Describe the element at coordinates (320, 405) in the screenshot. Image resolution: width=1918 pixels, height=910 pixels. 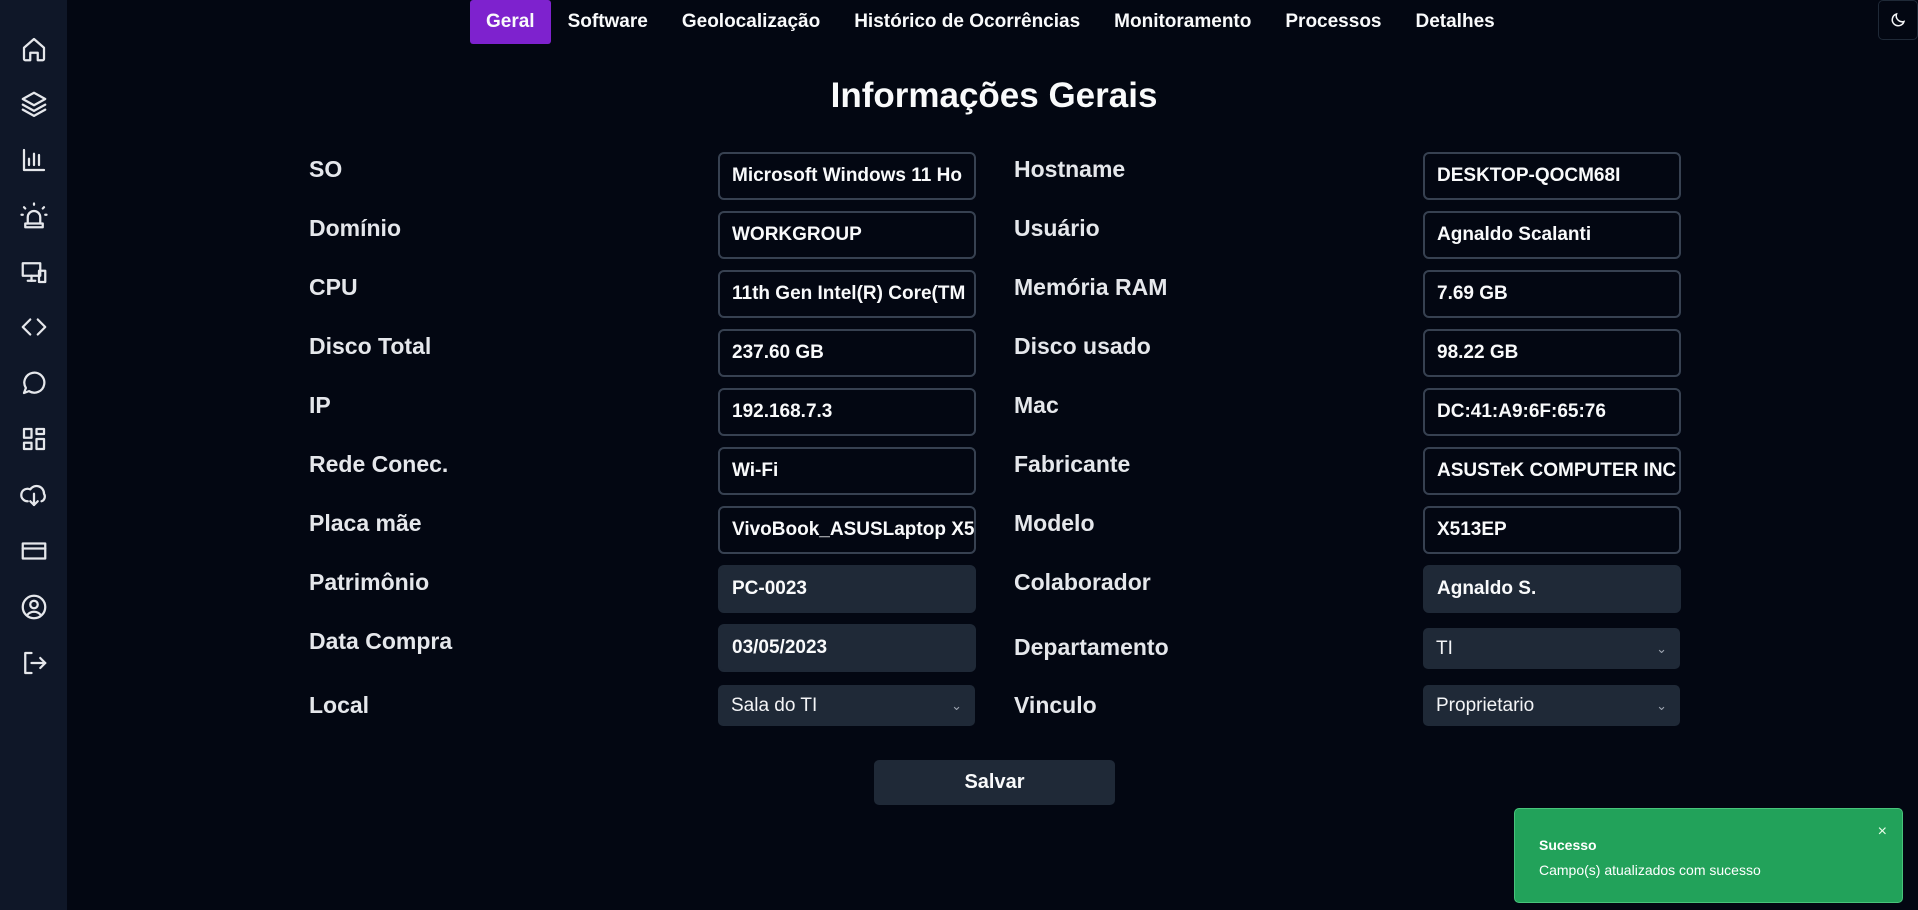
I see `label-ip: IP` at that location.